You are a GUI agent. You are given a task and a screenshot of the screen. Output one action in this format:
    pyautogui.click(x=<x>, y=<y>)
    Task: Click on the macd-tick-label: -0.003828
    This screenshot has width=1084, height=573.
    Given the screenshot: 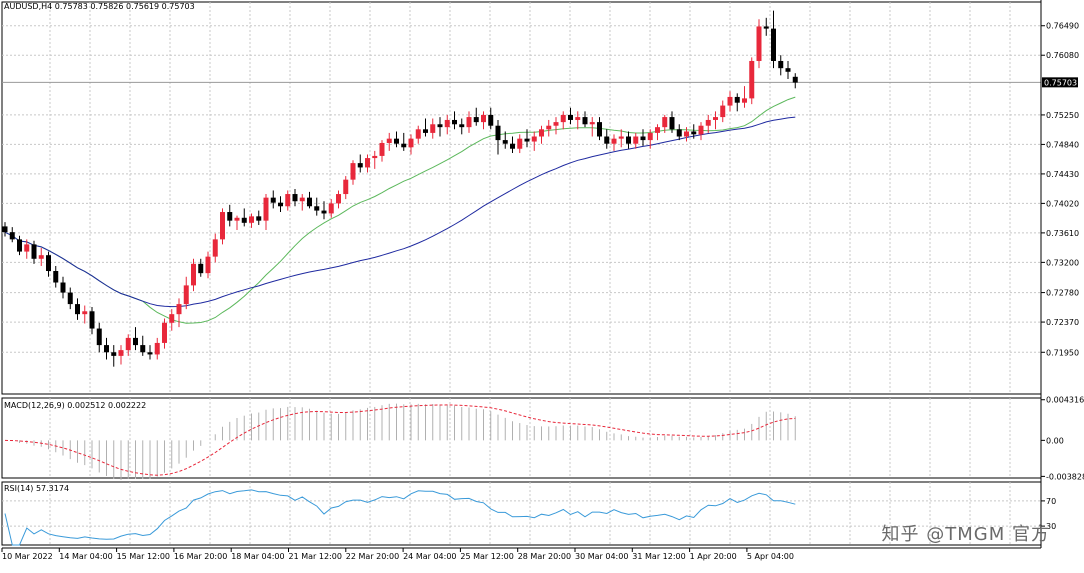 What is the action you would take?
    pyautogui.click(x=1065, y=476)
    